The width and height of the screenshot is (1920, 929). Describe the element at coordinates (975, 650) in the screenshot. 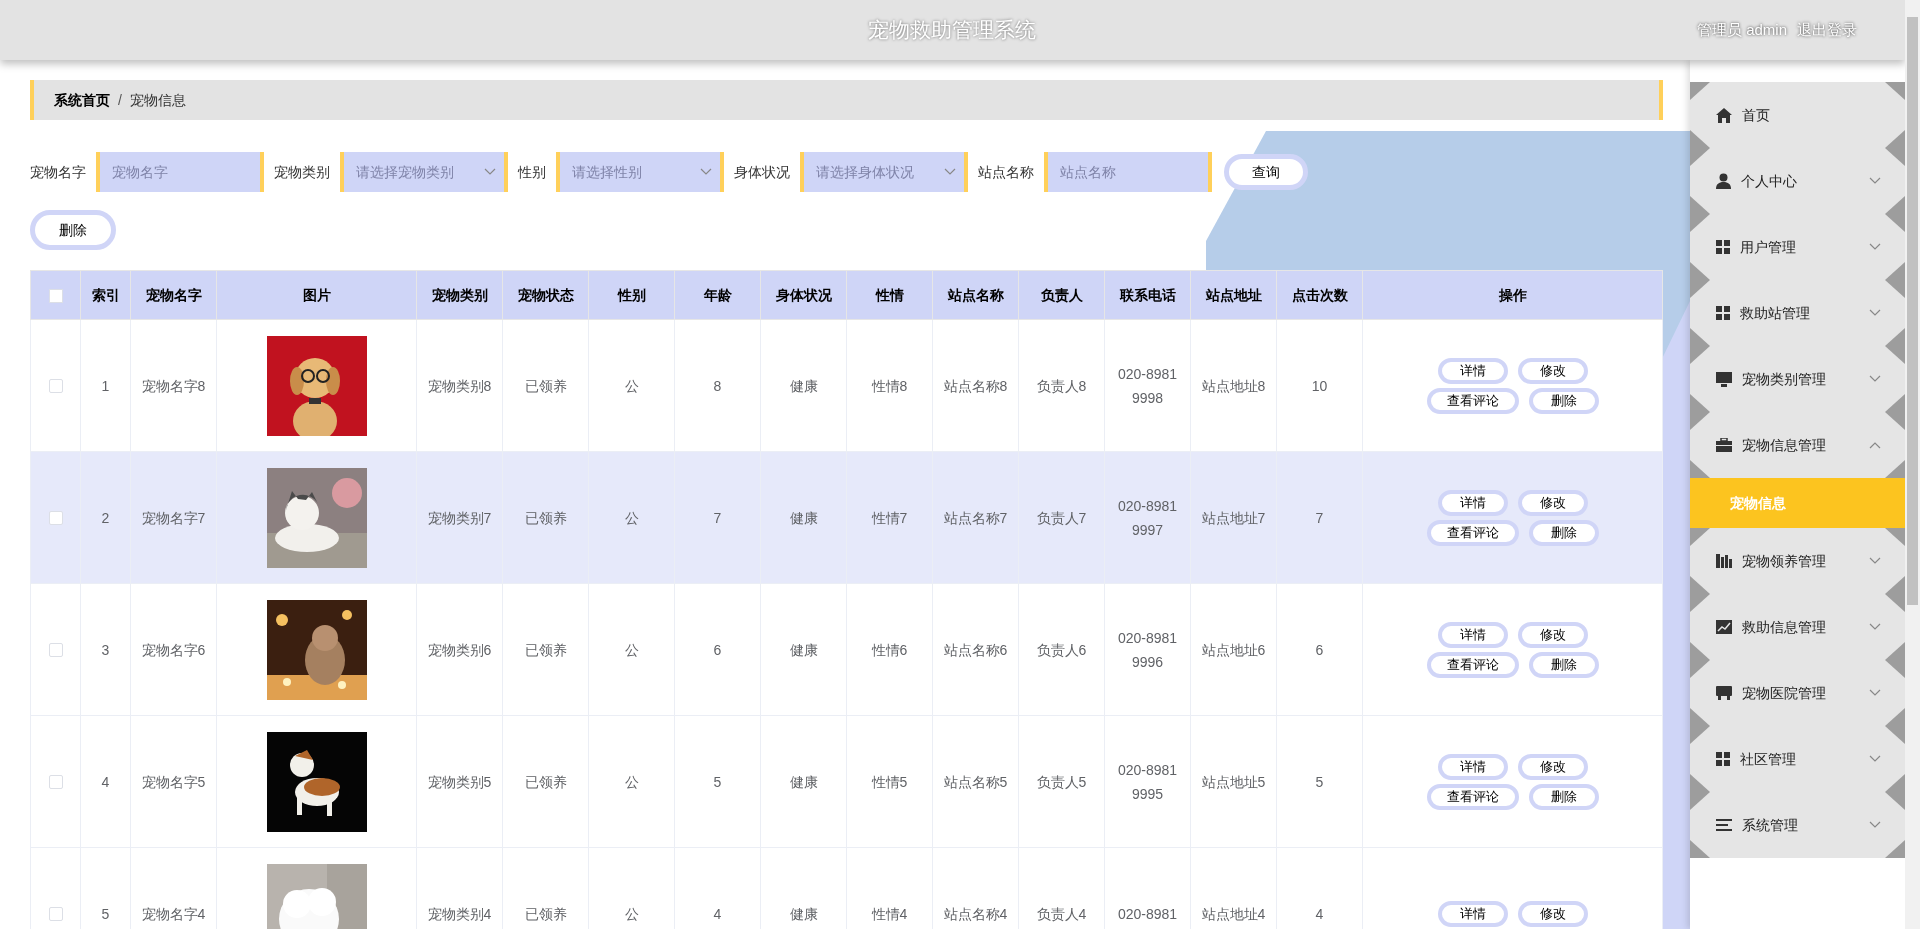

I see `table-cell-text: 站点名称6` at that location.